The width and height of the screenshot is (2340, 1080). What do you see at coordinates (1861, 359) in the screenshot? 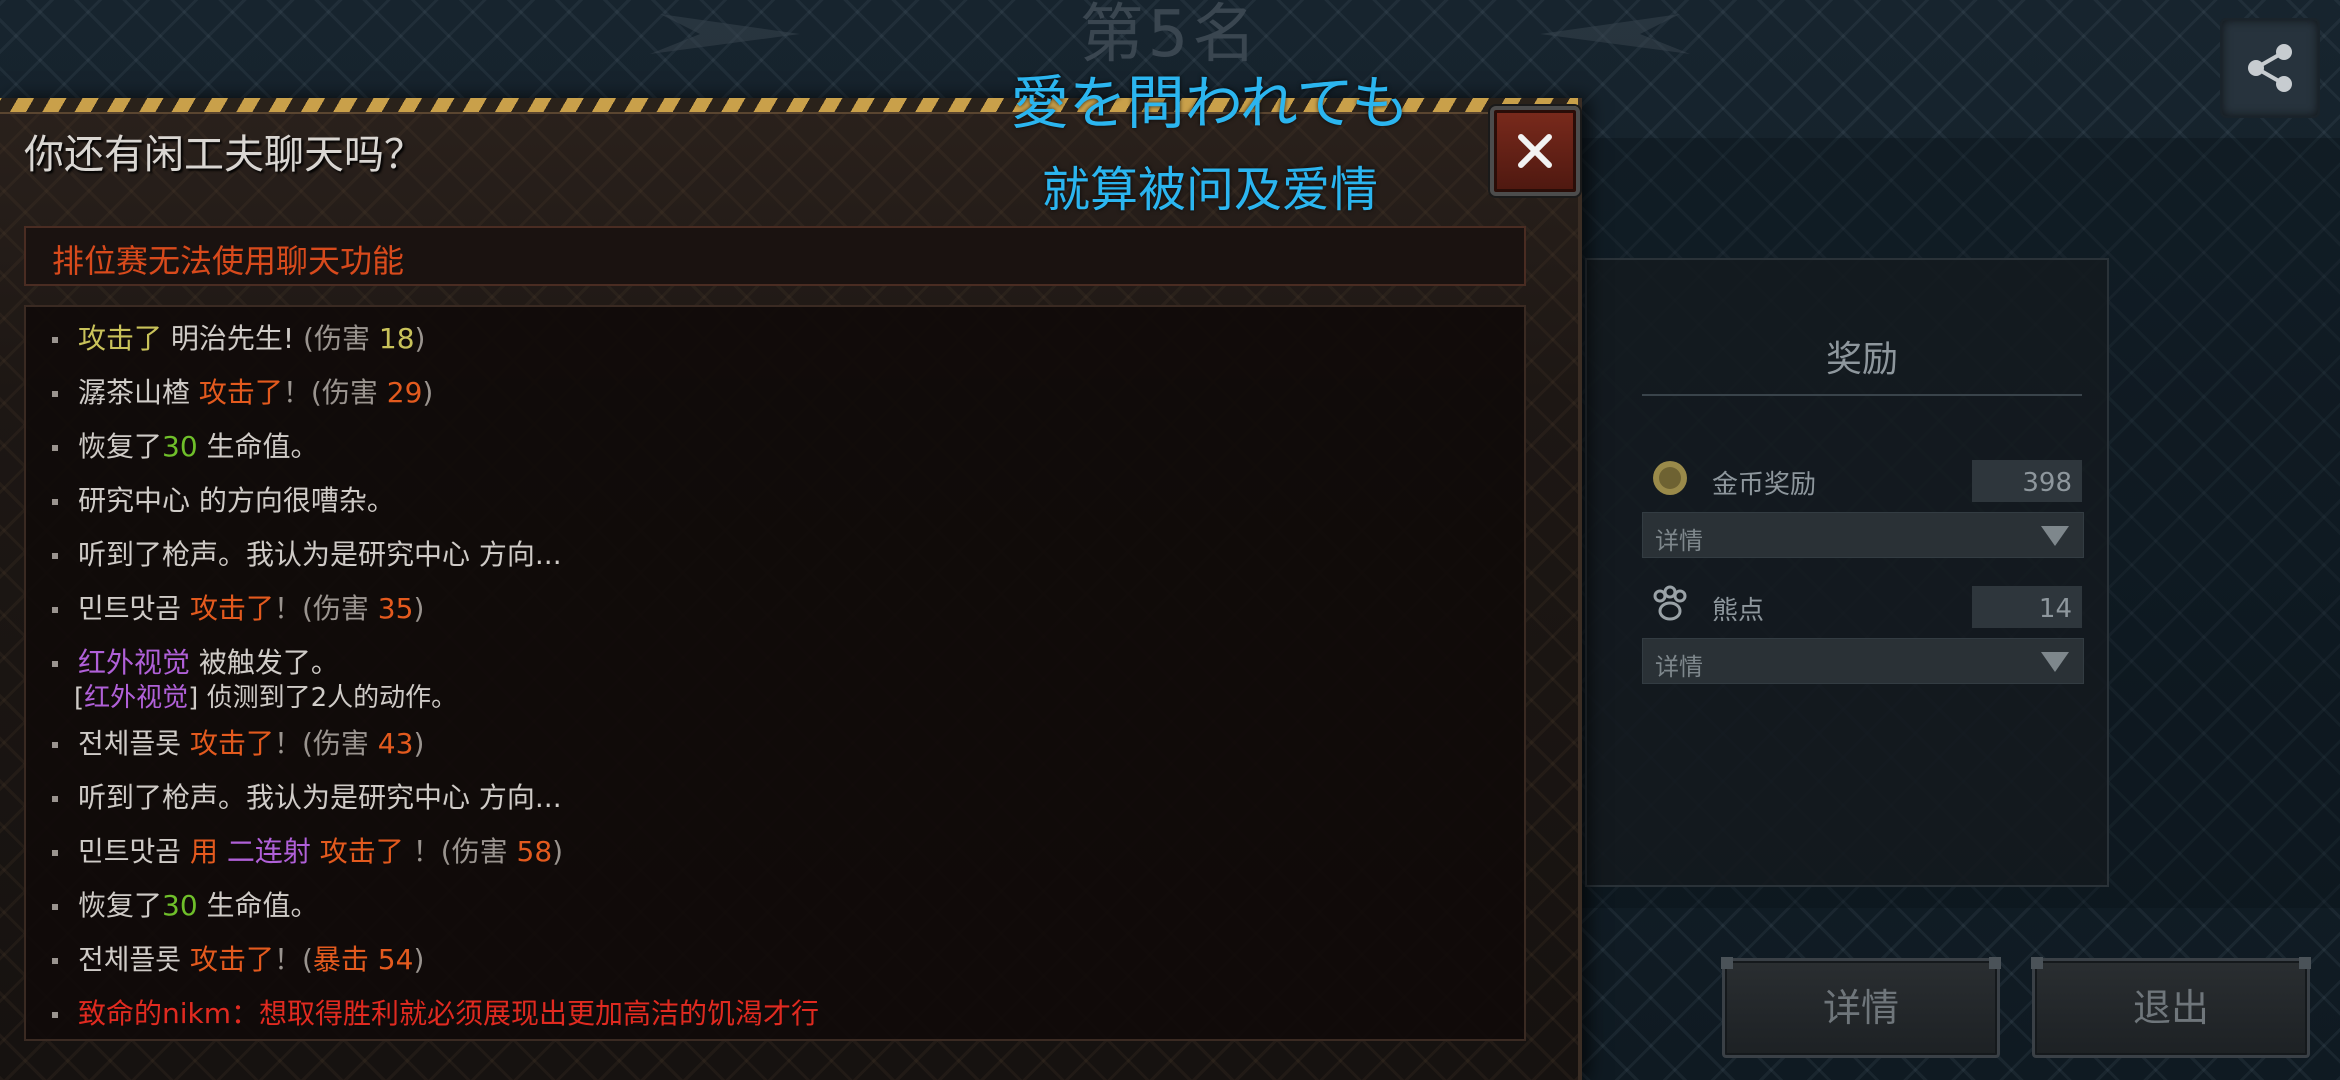
I see `reward-title: 奖励` at bounding box center [1861, 359].